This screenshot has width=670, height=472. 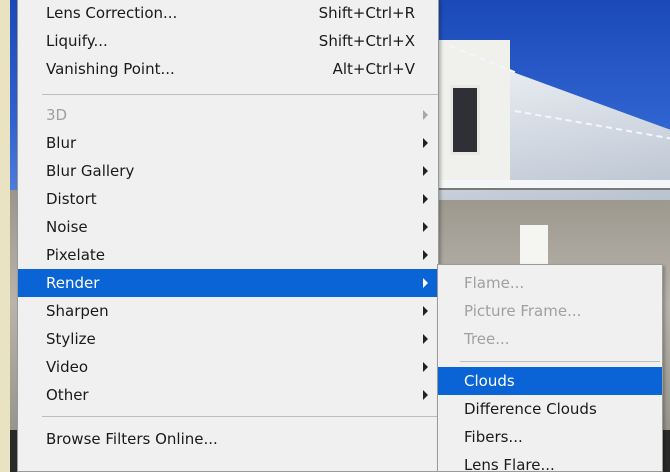 I want to click on menu-item-label: Noise, so click(x=67, y=227).